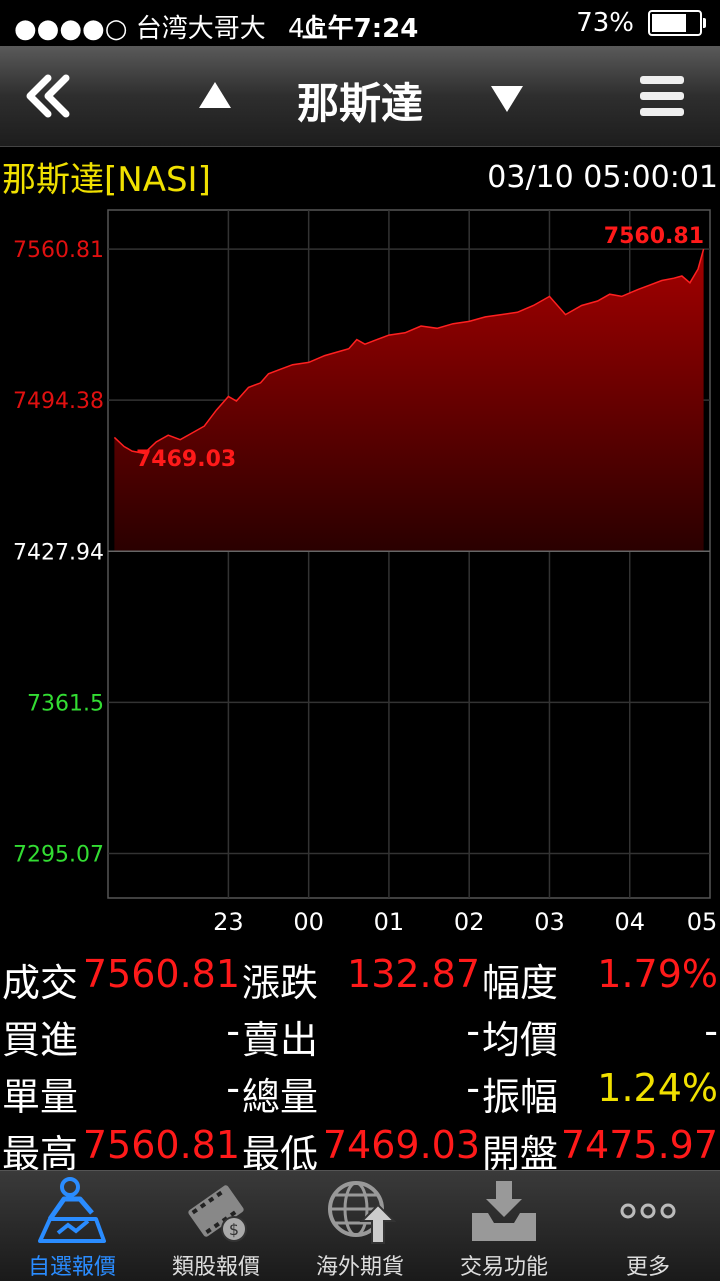  Describe the element at coordinates (549, 922) in the screenshot. I see `x-tick-label: 03` at that location.